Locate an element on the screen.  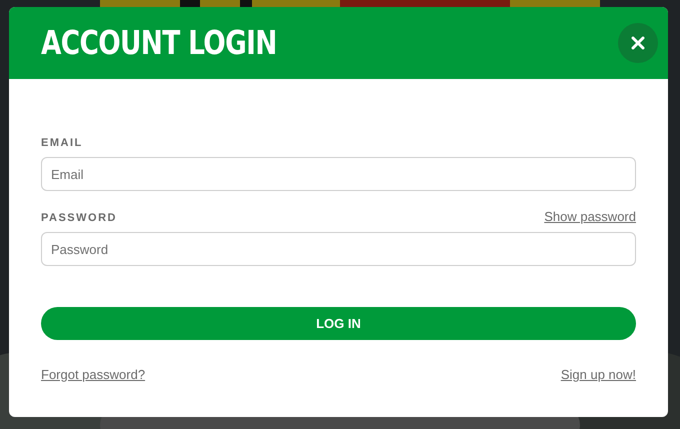
sign-up-link: Sign up now! is located at coordinates (598, 374).